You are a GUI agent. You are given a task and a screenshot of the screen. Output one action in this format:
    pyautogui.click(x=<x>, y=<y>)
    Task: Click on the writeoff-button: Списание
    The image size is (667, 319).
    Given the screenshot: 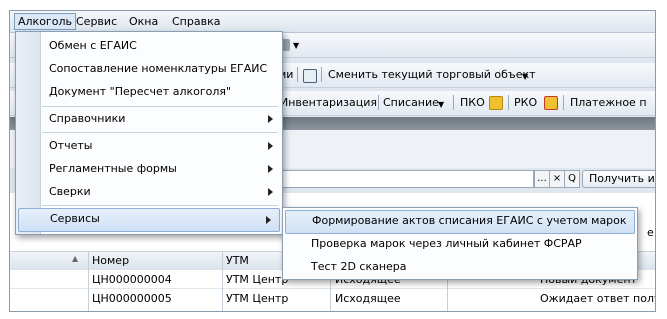 What is the action you would take?
    pyautogui.click(x=411, y=102)
    